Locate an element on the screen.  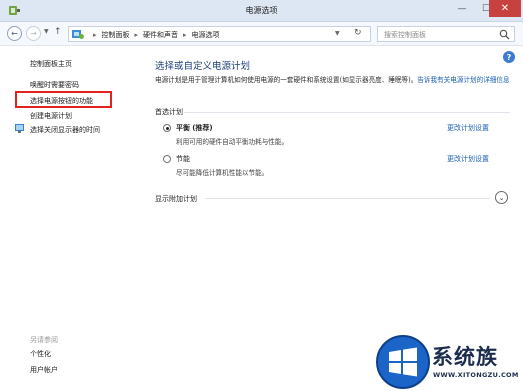
window-title: 电源选项 is located at coordinates (261, 10).